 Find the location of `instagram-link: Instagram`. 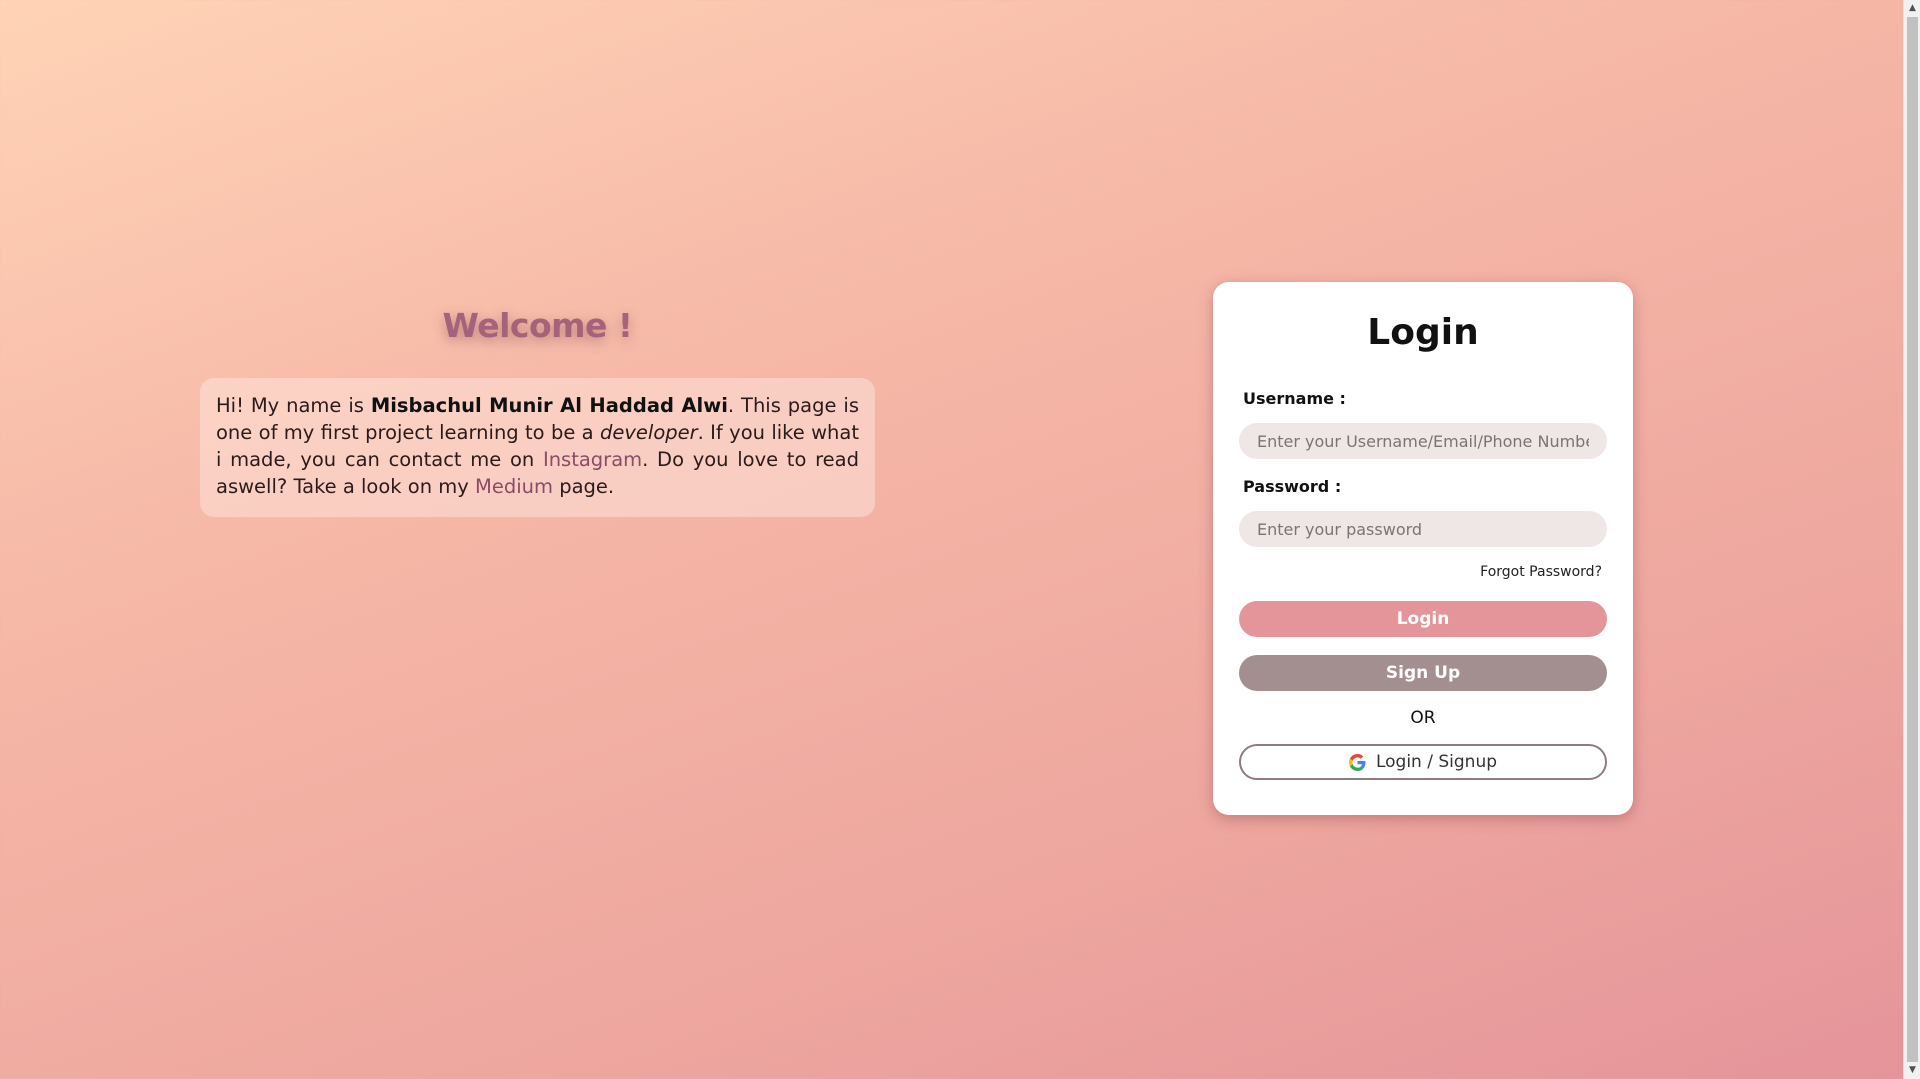

instagram-link: Instagram is located at coordinates (592, 459).